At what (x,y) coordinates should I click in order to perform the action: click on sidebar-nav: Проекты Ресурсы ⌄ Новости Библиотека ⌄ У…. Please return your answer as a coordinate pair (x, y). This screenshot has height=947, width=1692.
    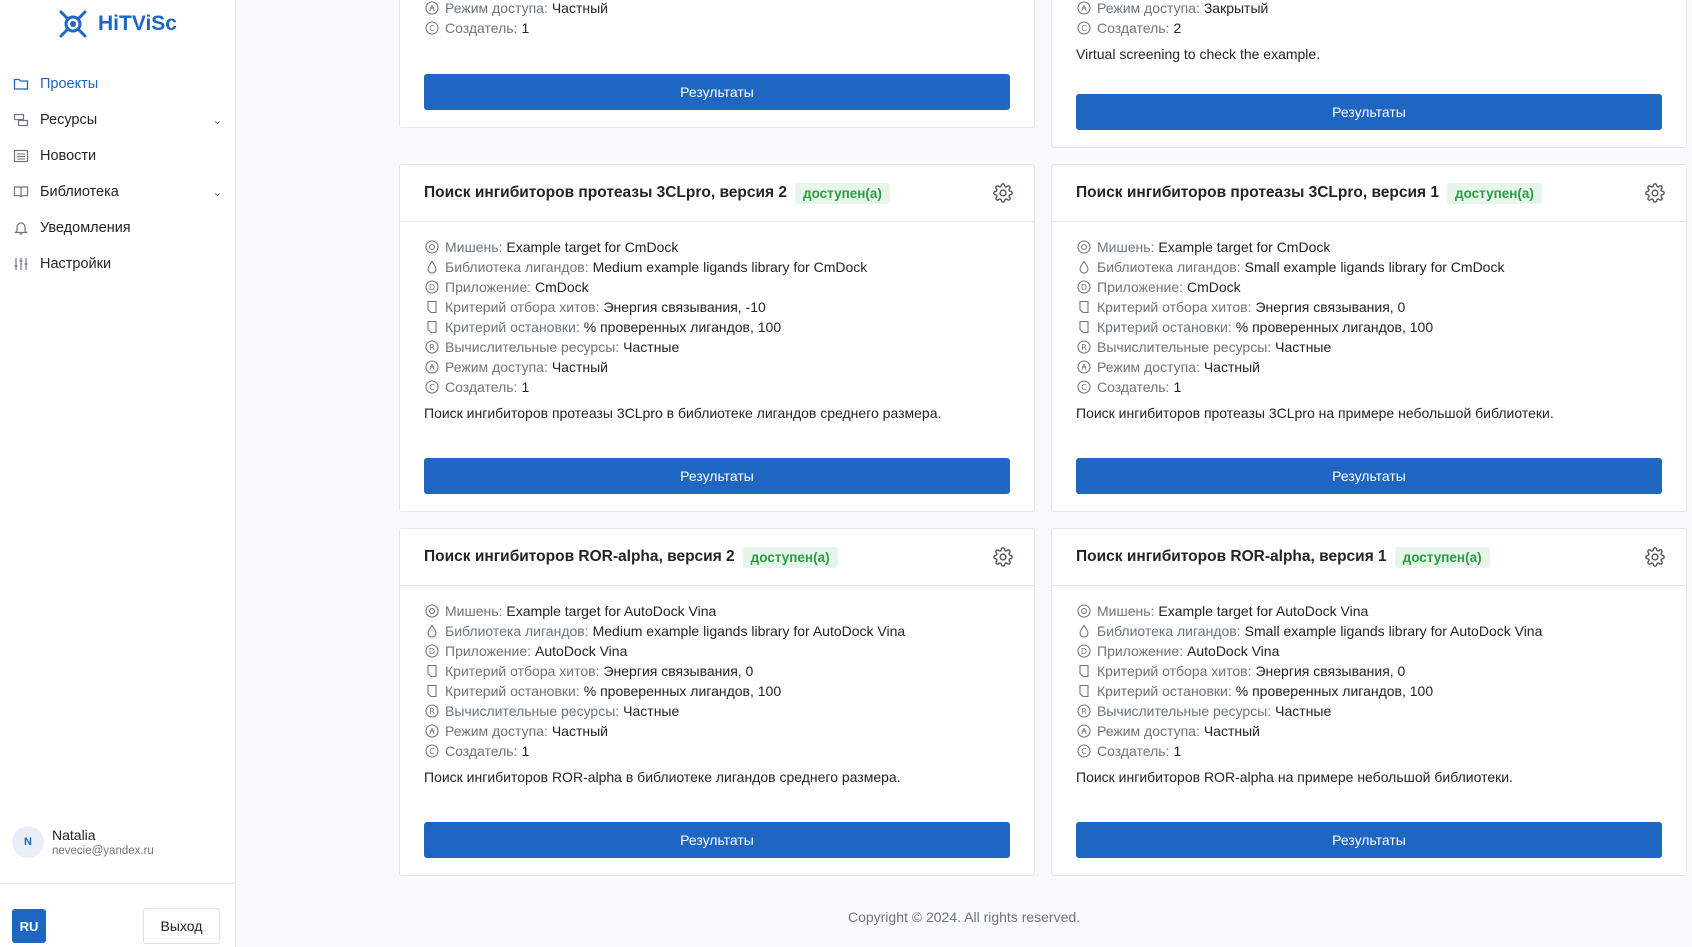
    Looking at the image, I should click on (118, 174).